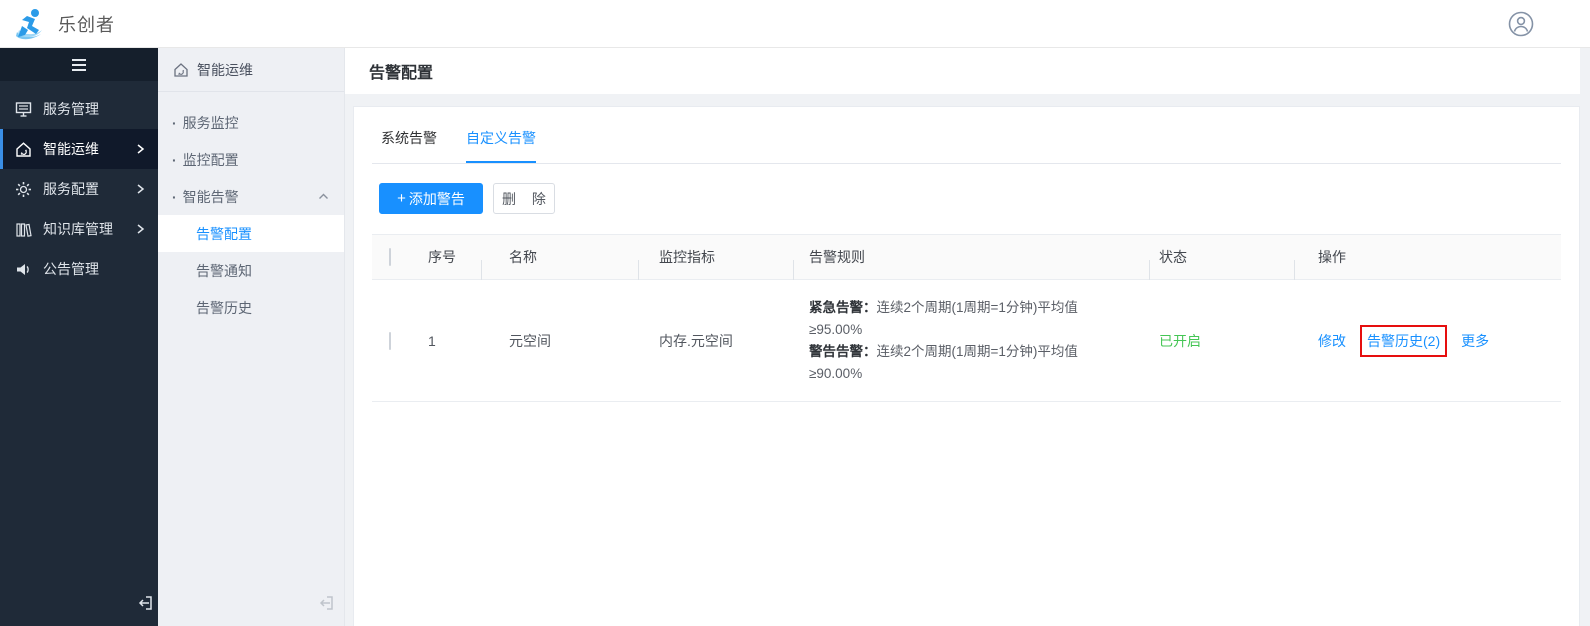 This screenshot has width=1590, height=626. Describe the element at coordinates (1332, 341) in the screenshot. I see `modify-link: 修改` at that location.